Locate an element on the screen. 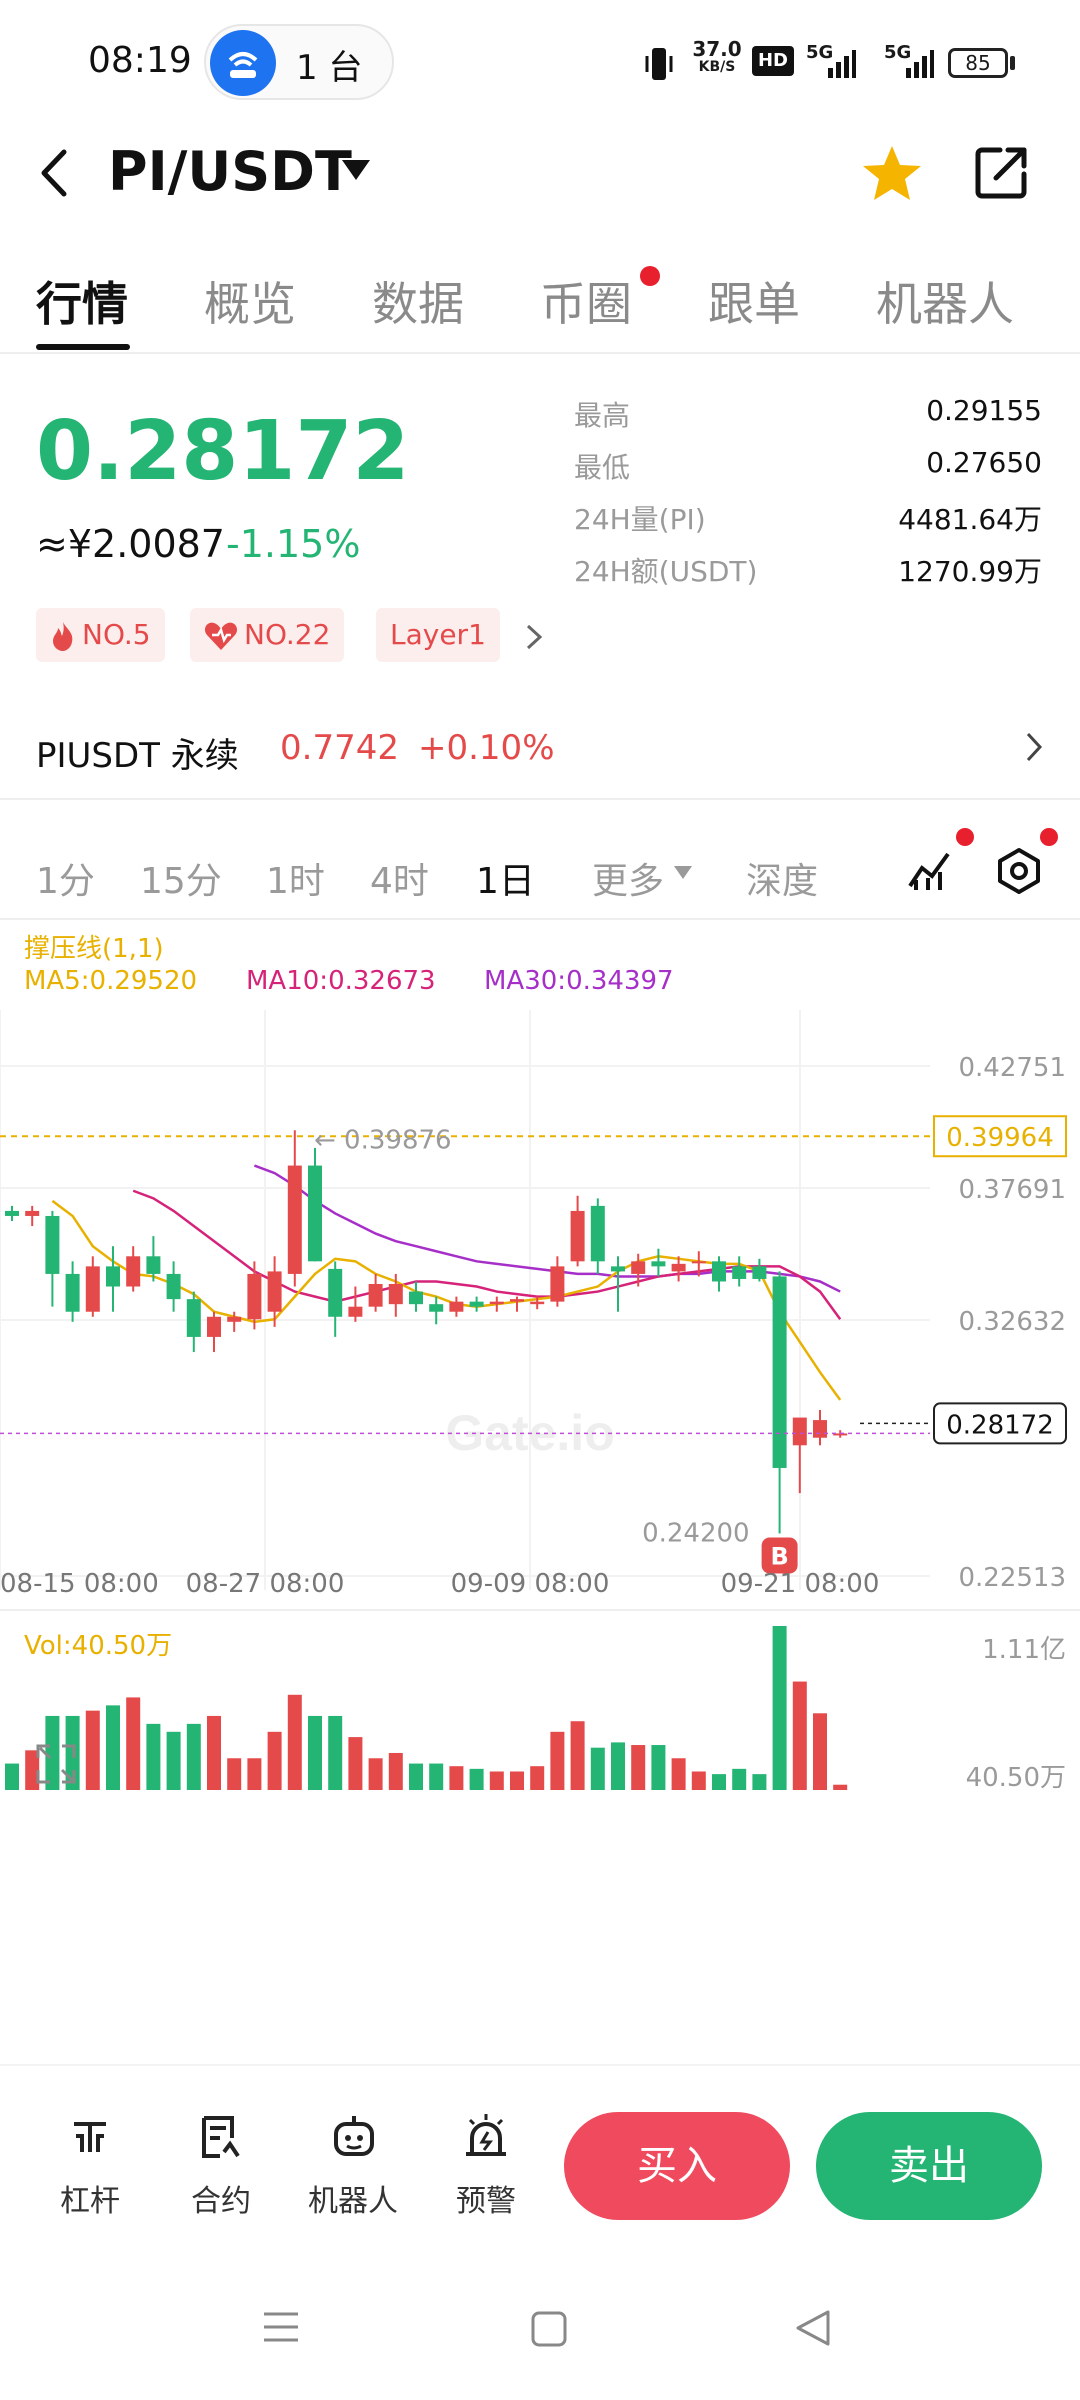 This screenshot has height=2400, width=1080. share-icon is located at coordinates (1002, 172).